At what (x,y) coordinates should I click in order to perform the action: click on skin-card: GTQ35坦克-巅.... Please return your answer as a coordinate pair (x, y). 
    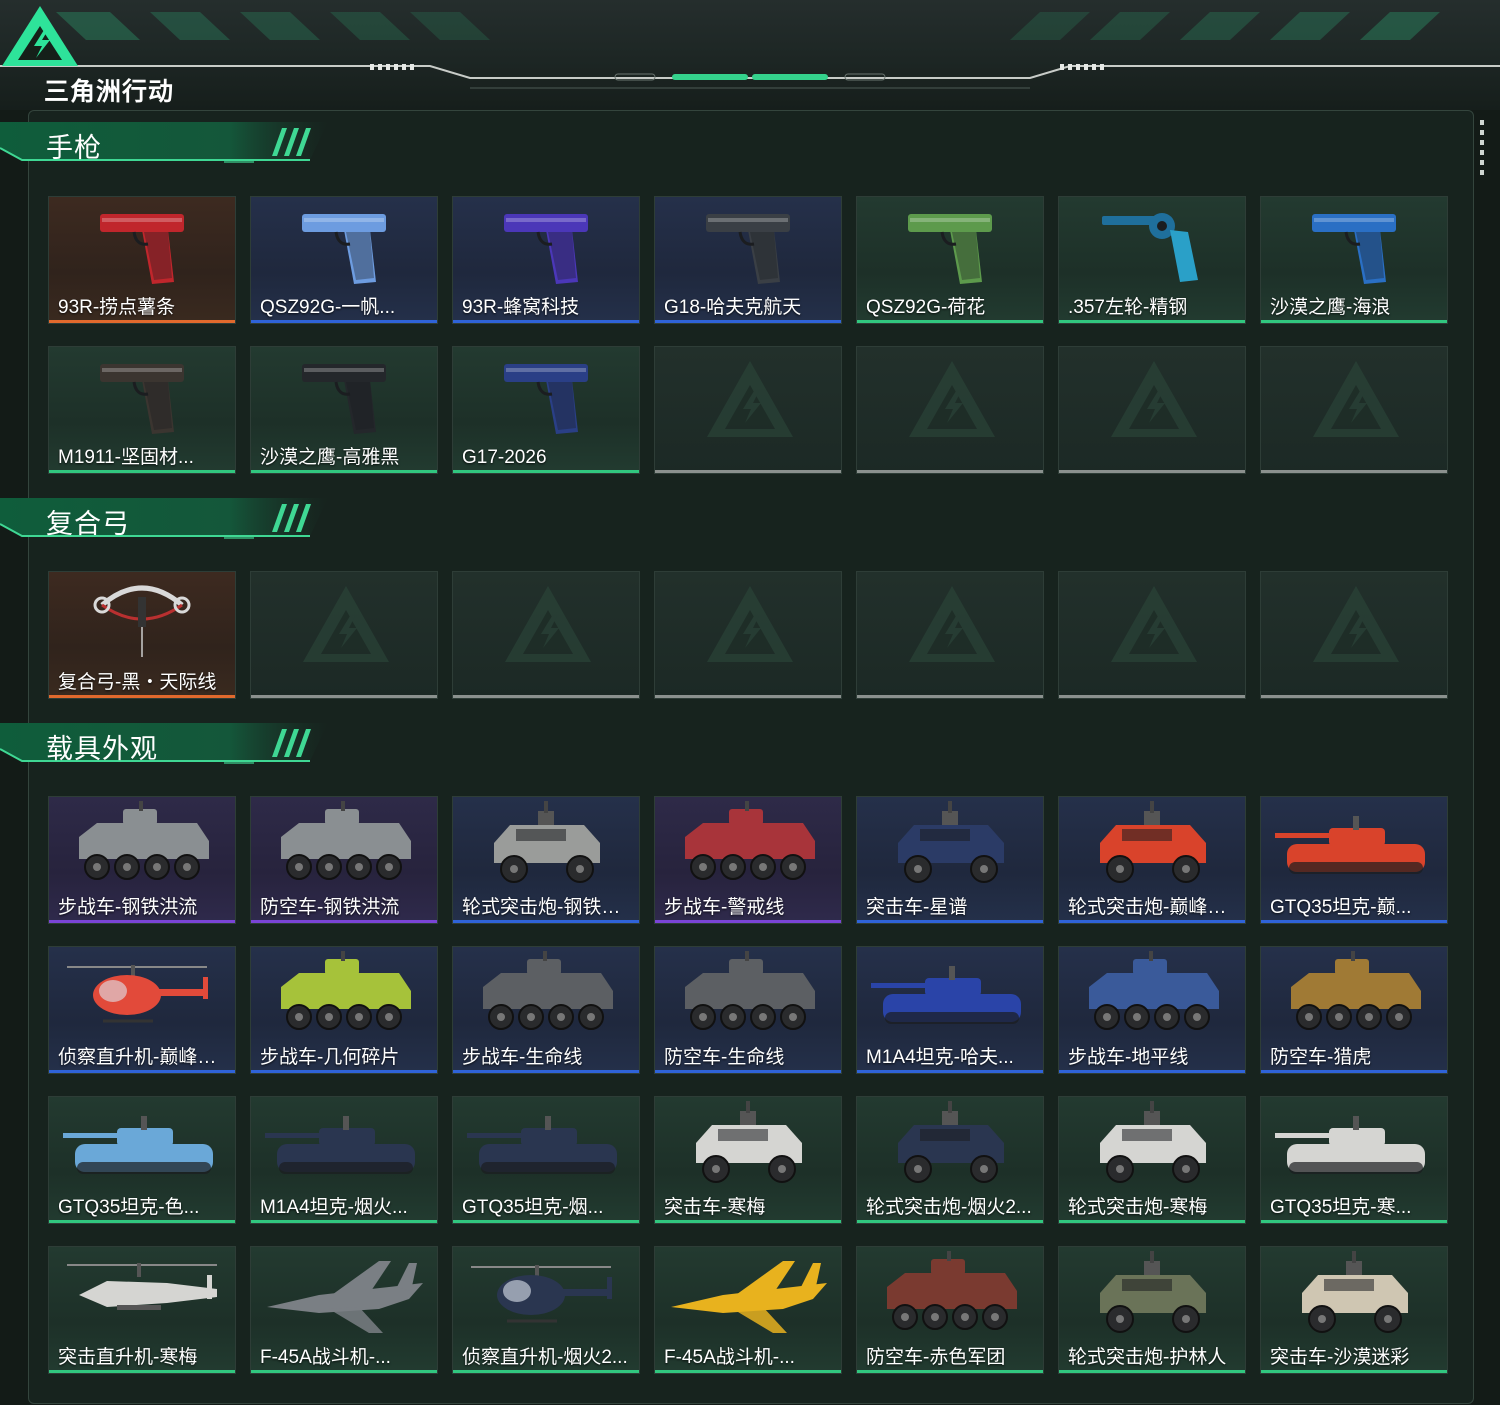
    Looking at the image, I should click on (1354, 860).